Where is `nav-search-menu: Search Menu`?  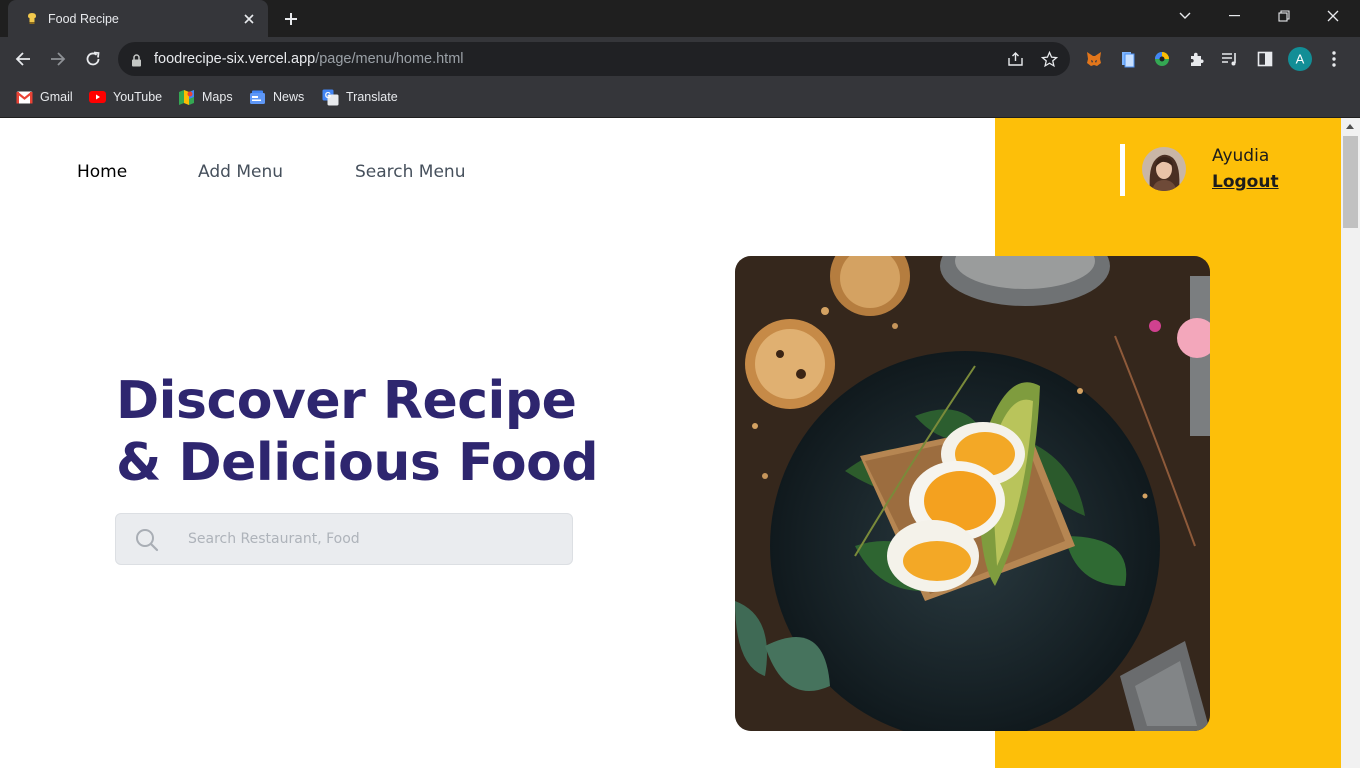 nav-search-menu: Search Menu is located at coordinates (410, 172).